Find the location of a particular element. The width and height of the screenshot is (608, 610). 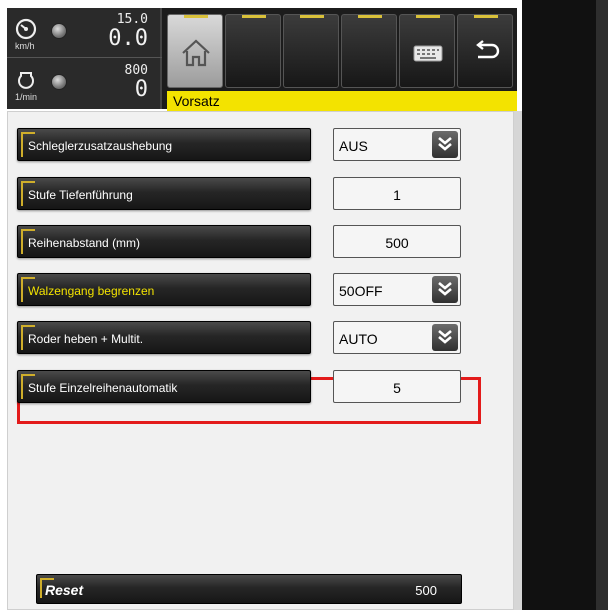

select-value: AUS is located at coordinates (353, 146).